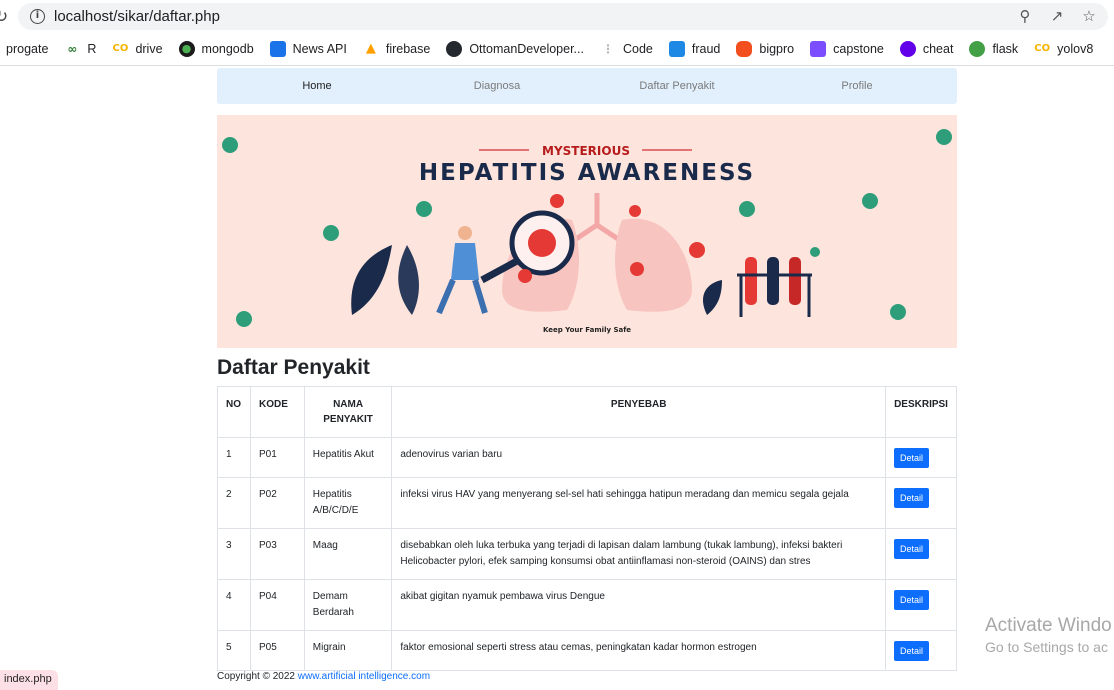 The height and width of the screenshot is (690, 1114). I want to click on cell-nama: Hepatitis A/B/C/D/E, so click(348, 503).